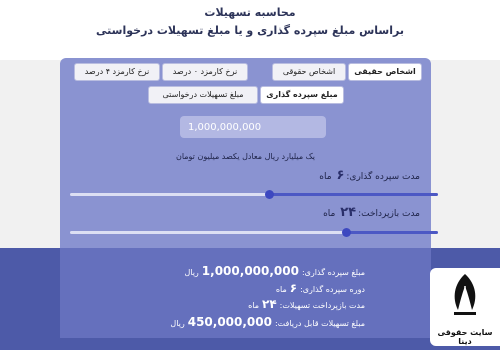  Describe the element at coordinates (253, 127) in the screenshot. I see `amount-input` at that location.